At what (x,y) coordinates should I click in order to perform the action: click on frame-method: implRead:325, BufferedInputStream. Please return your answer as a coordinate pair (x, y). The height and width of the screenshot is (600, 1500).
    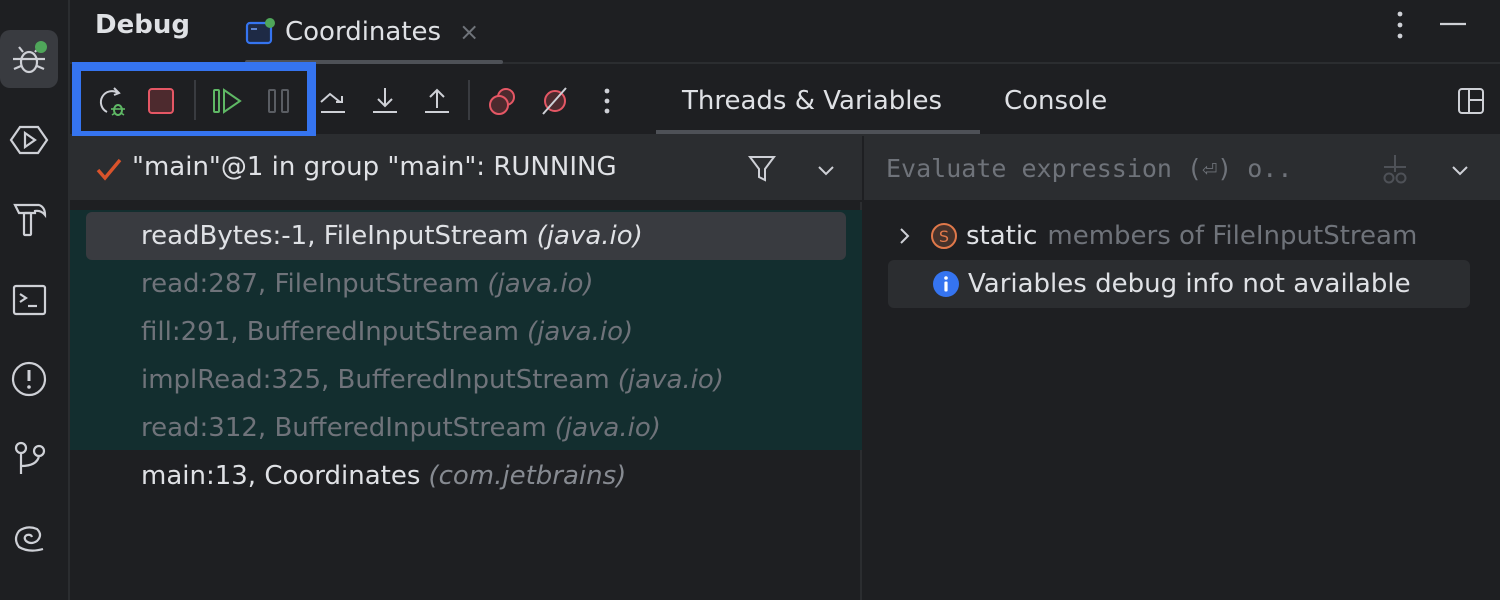
    Looking at the image, I should click on (375, 380).